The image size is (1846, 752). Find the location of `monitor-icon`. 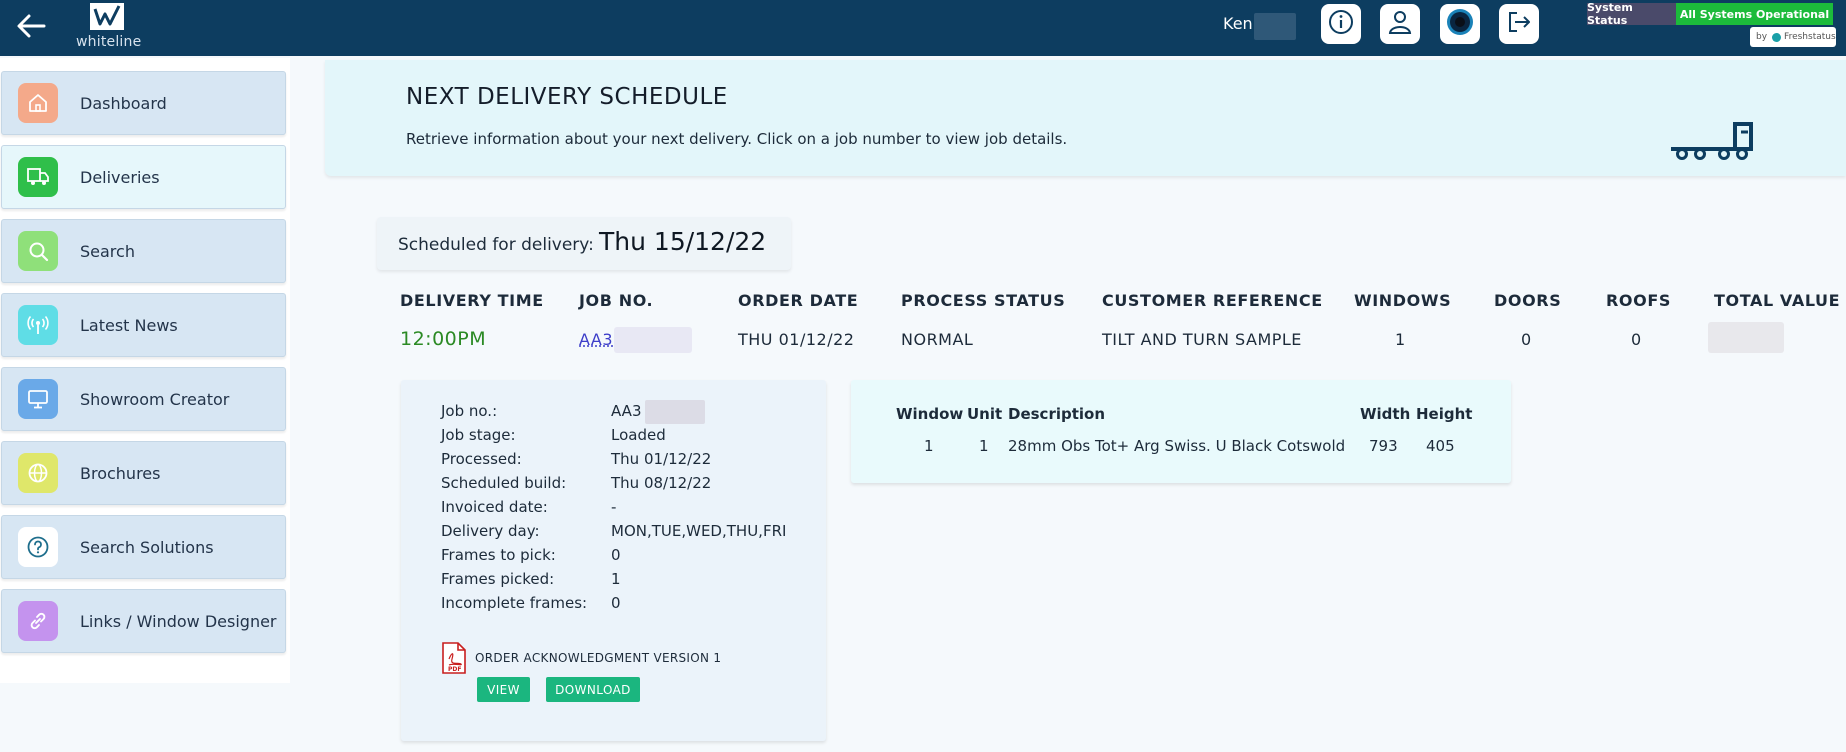

monitor-icon is located at coordinates (38, 399).